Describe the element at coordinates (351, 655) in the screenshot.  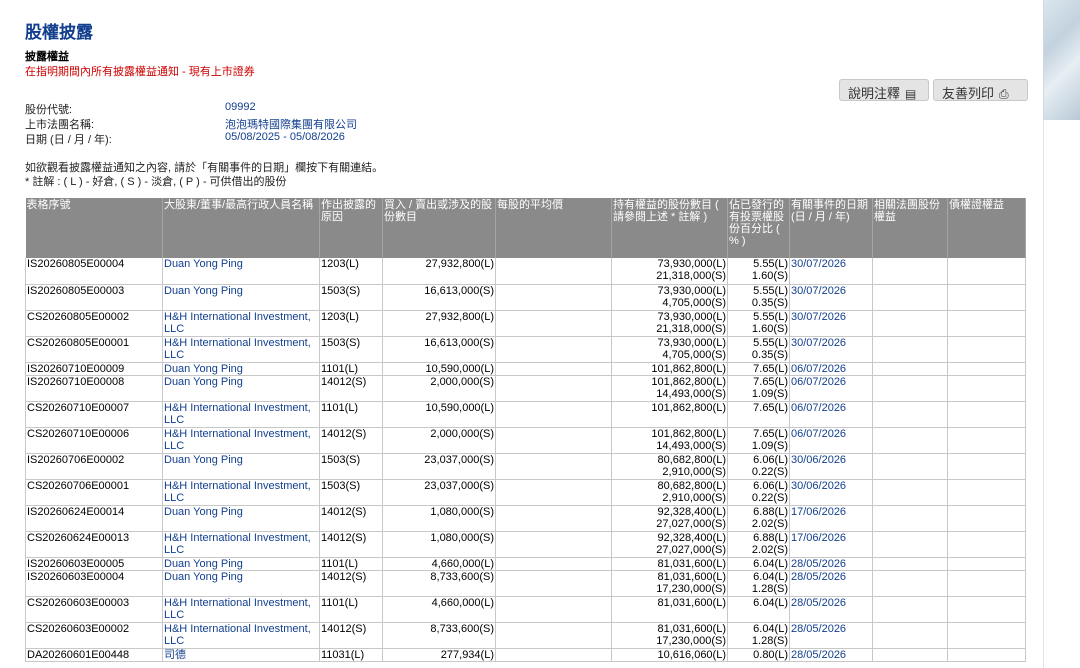
I see `reason-cell: 11031(L)` at that location.